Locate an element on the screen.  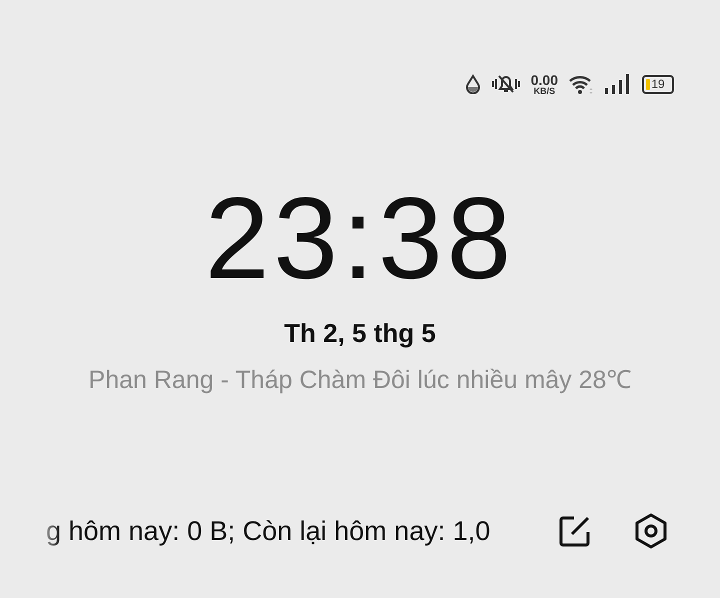
data-usage-text: g hôm nay: 0 B; Còn lại hôm nay: 1,0 is located at coordinates (268, 531).